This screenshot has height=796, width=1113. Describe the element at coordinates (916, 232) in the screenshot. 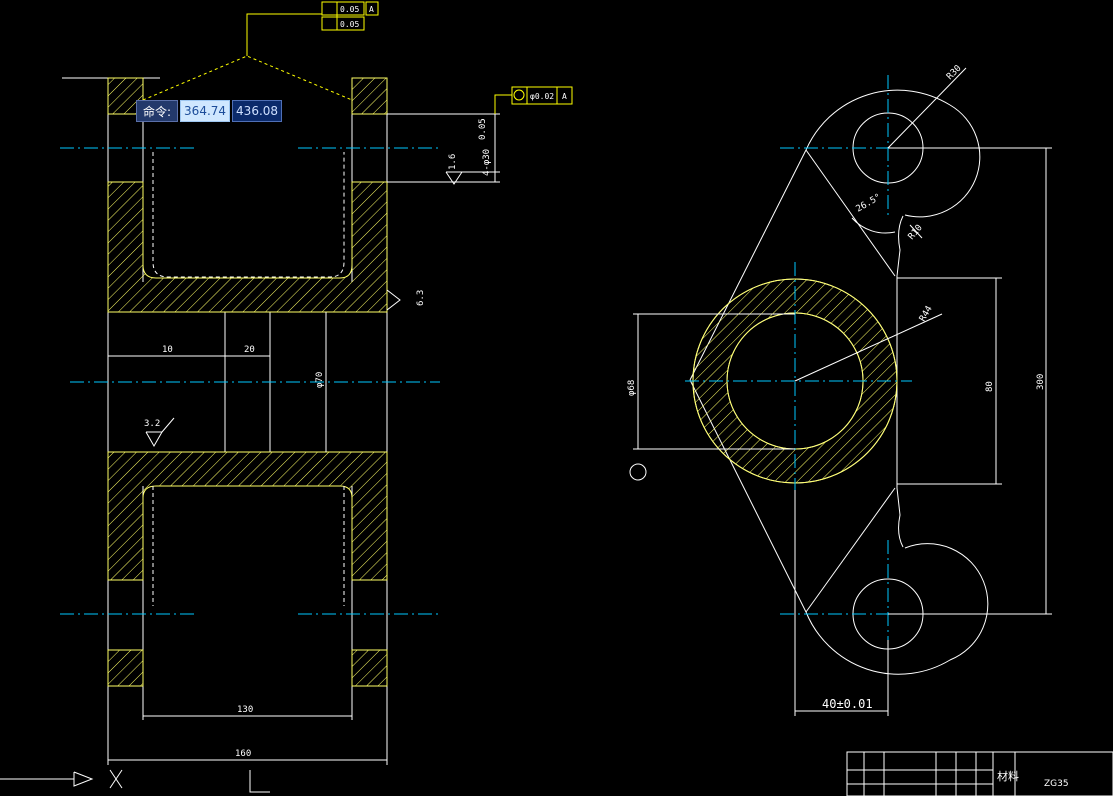

I see `dim-r10: R10` at that location.